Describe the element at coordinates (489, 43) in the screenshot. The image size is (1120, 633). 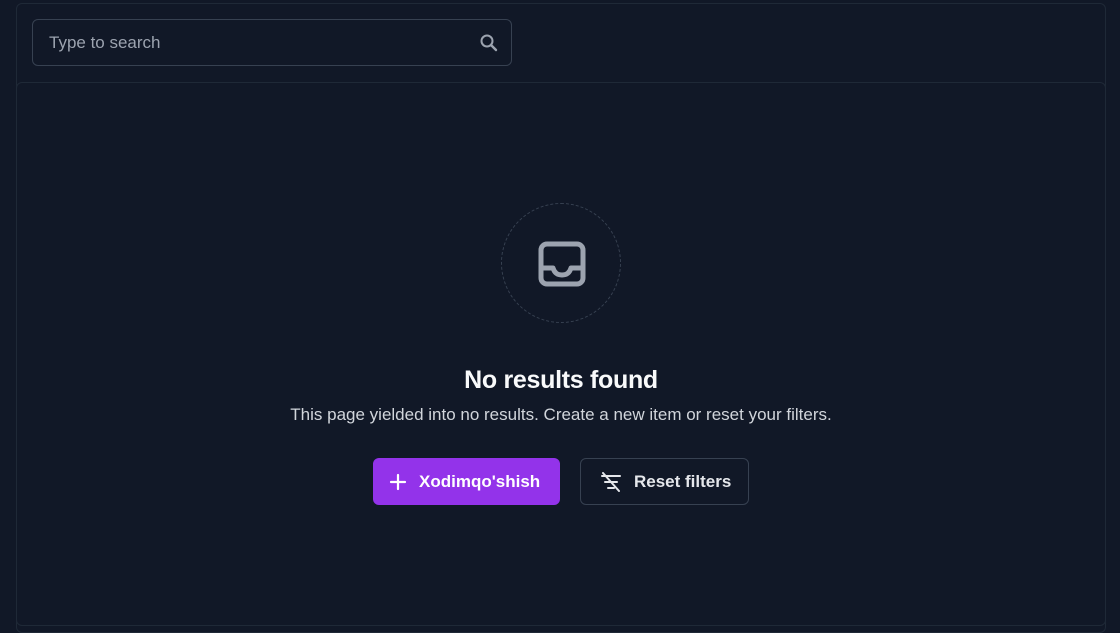
I see `search-icon` at that location.